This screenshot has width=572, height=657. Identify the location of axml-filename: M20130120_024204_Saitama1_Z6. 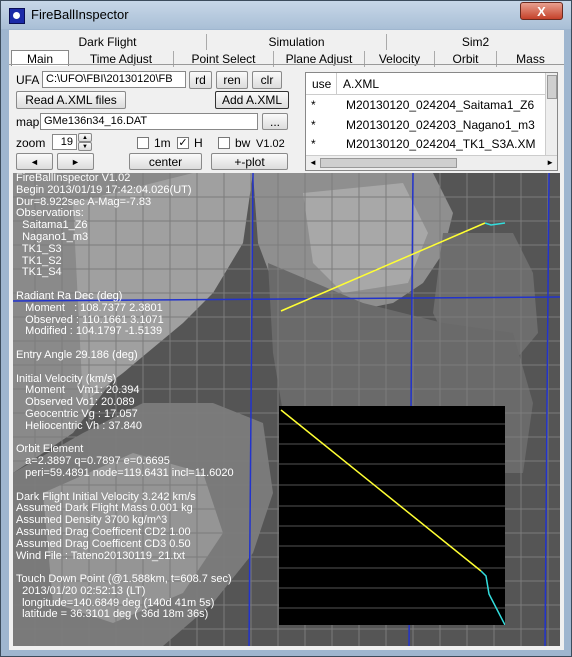
(440, 105).